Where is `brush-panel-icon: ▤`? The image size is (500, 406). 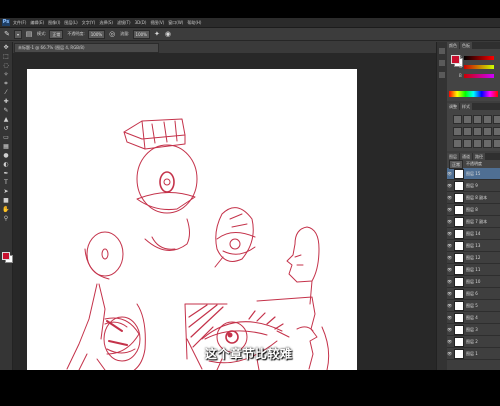
brush-panel-icon: ▤ is located at coordinates (29, 34).